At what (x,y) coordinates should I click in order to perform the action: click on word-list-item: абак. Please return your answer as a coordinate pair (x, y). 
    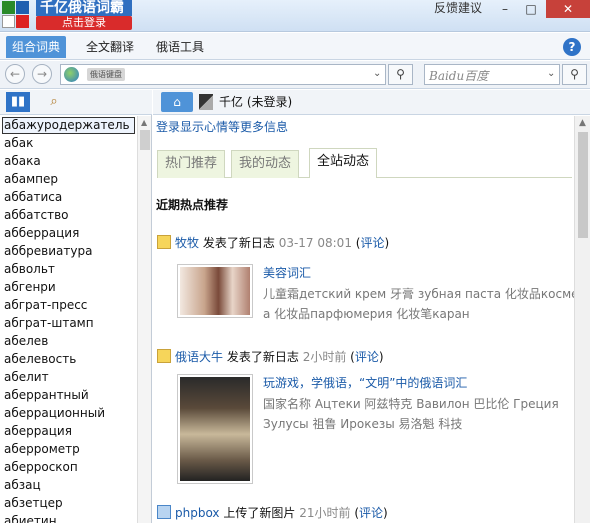
    Looking at the image, I should click on (68, 143).